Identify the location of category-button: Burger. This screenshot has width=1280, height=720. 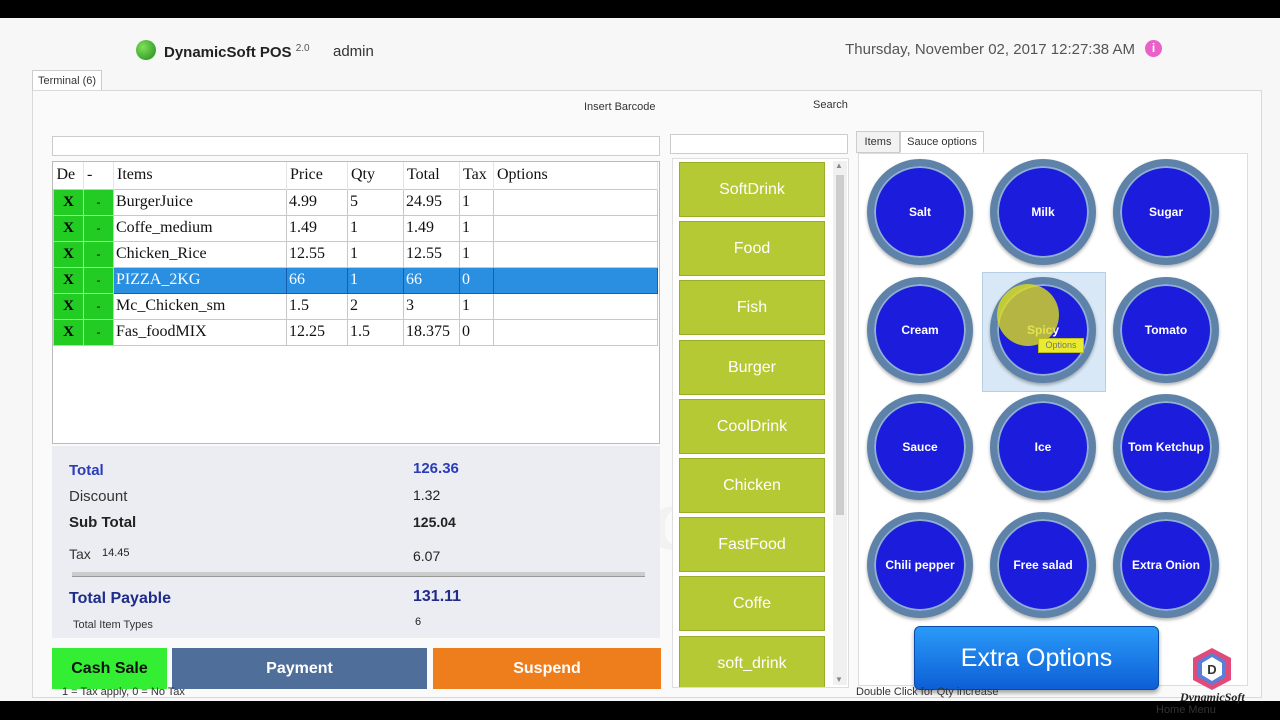
(752, 367).